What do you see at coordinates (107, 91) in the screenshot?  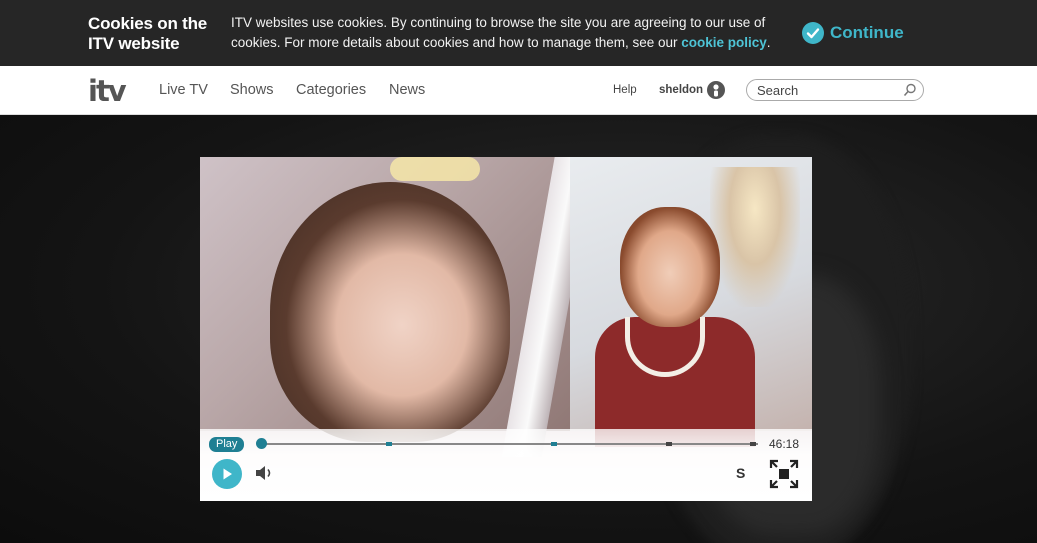 I see `itv-logo: itv` at bounding box center [107, 91].